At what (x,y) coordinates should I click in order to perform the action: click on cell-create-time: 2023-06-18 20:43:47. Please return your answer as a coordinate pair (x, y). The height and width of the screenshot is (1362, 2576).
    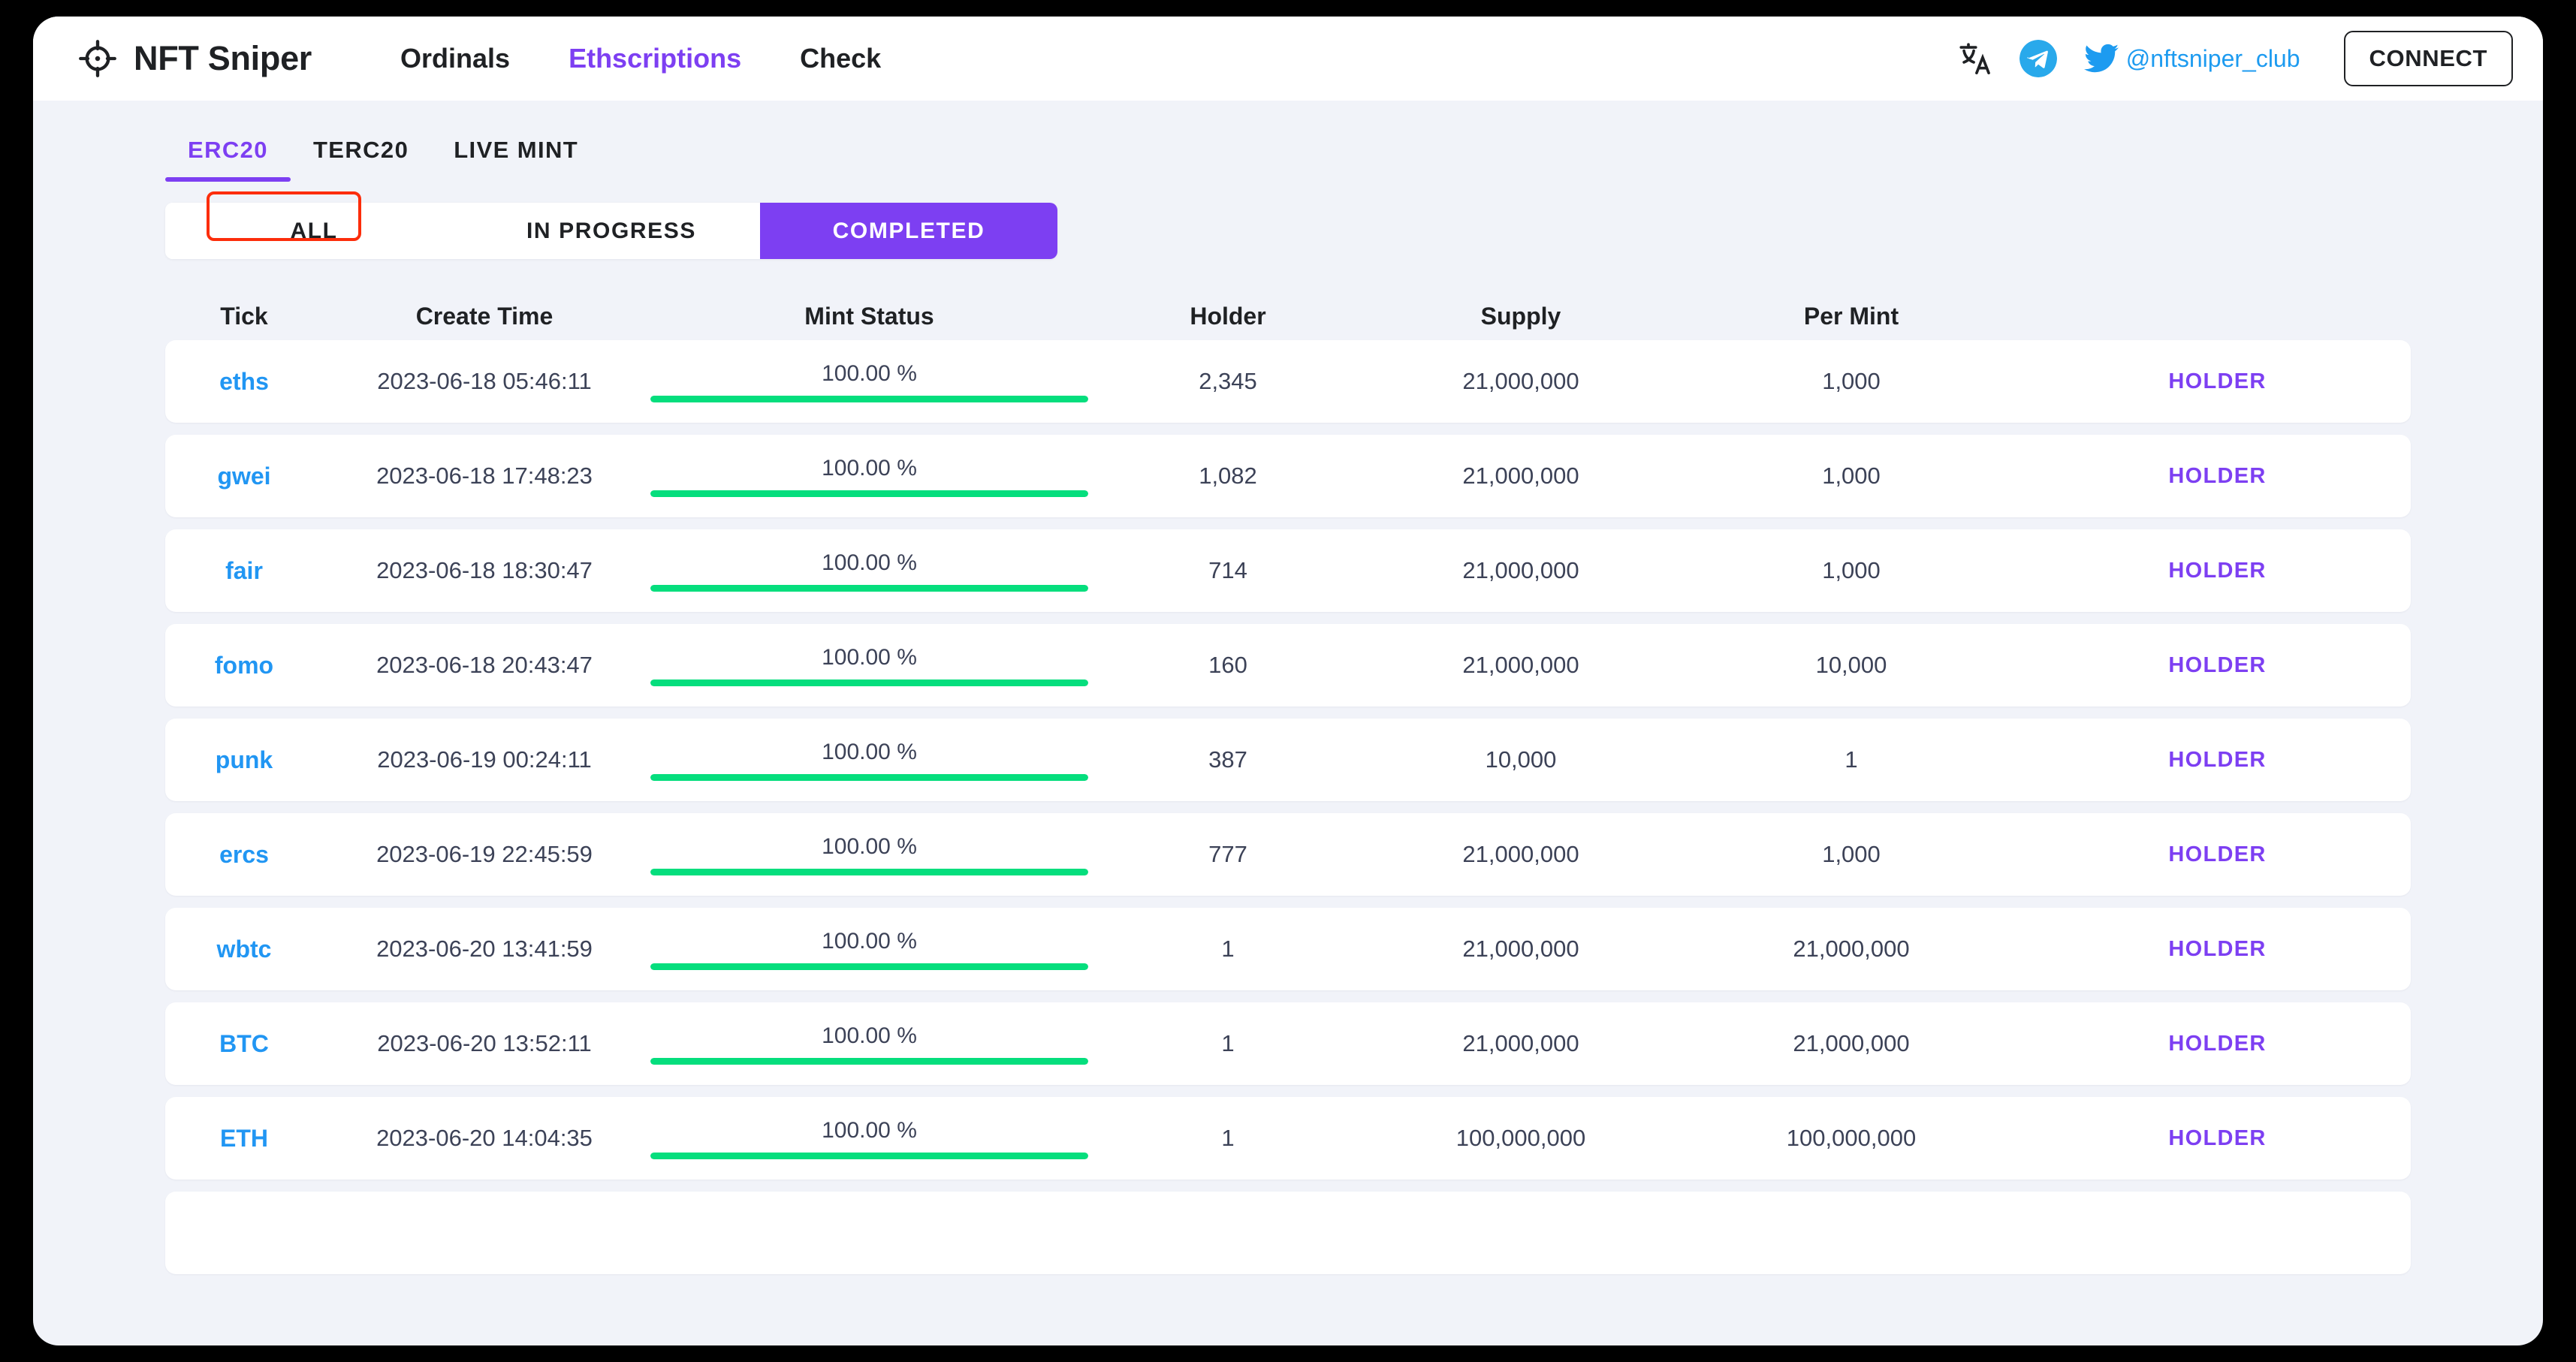
    Looking at the image, I should click on (484, 665).